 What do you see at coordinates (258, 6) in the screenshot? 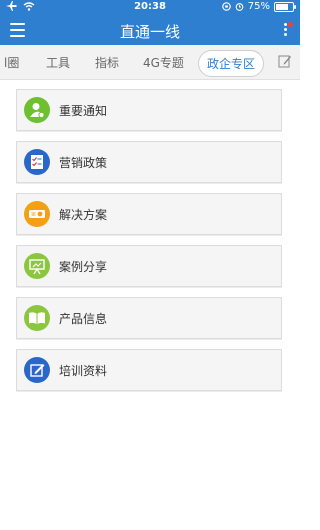
I see `battery-percent: 75%` at bounding box center [258, 6].